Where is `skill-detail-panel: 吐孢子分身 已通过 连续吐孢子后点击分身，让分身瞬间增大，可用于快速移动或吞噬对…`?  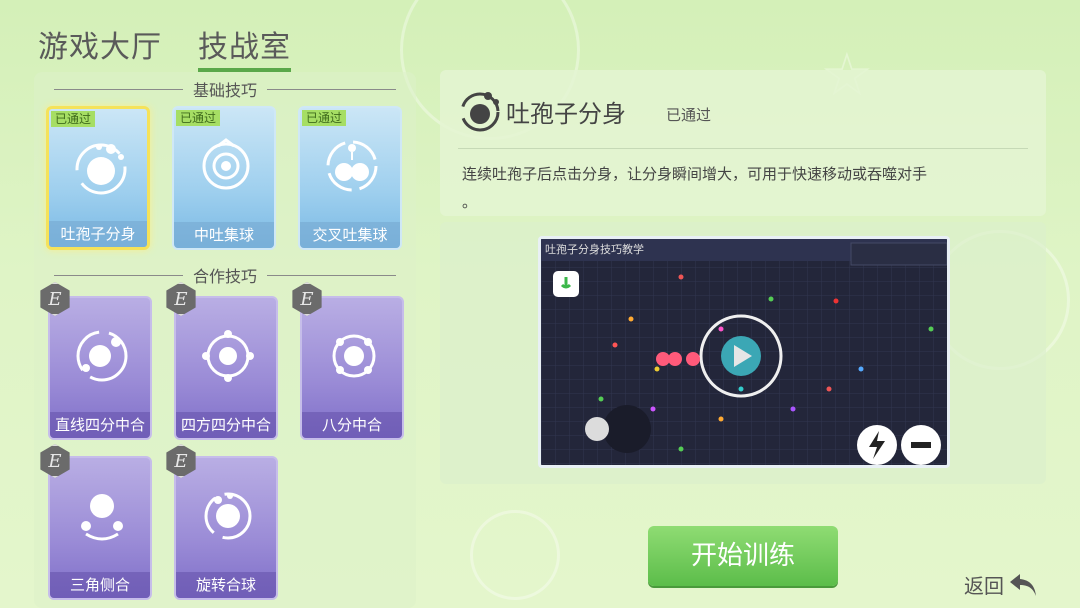
skill-detail-panel: 吐孢子分身 已通过 连续吐孢子后点击分身，让分身瞬间增大，可用于快速移动或吞噬对… is located at coordinates (743, 143).